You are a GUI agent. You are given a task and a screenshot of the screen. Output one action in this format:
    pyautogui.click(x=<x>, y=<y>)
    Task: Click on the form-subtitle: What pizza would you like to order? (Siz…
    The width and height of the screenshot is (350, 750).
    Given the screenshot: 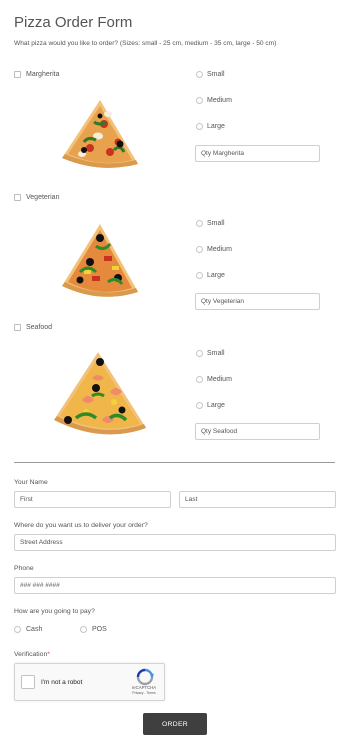 What is the action you would take?
    pyautogui.click(x=145, y=43)
    